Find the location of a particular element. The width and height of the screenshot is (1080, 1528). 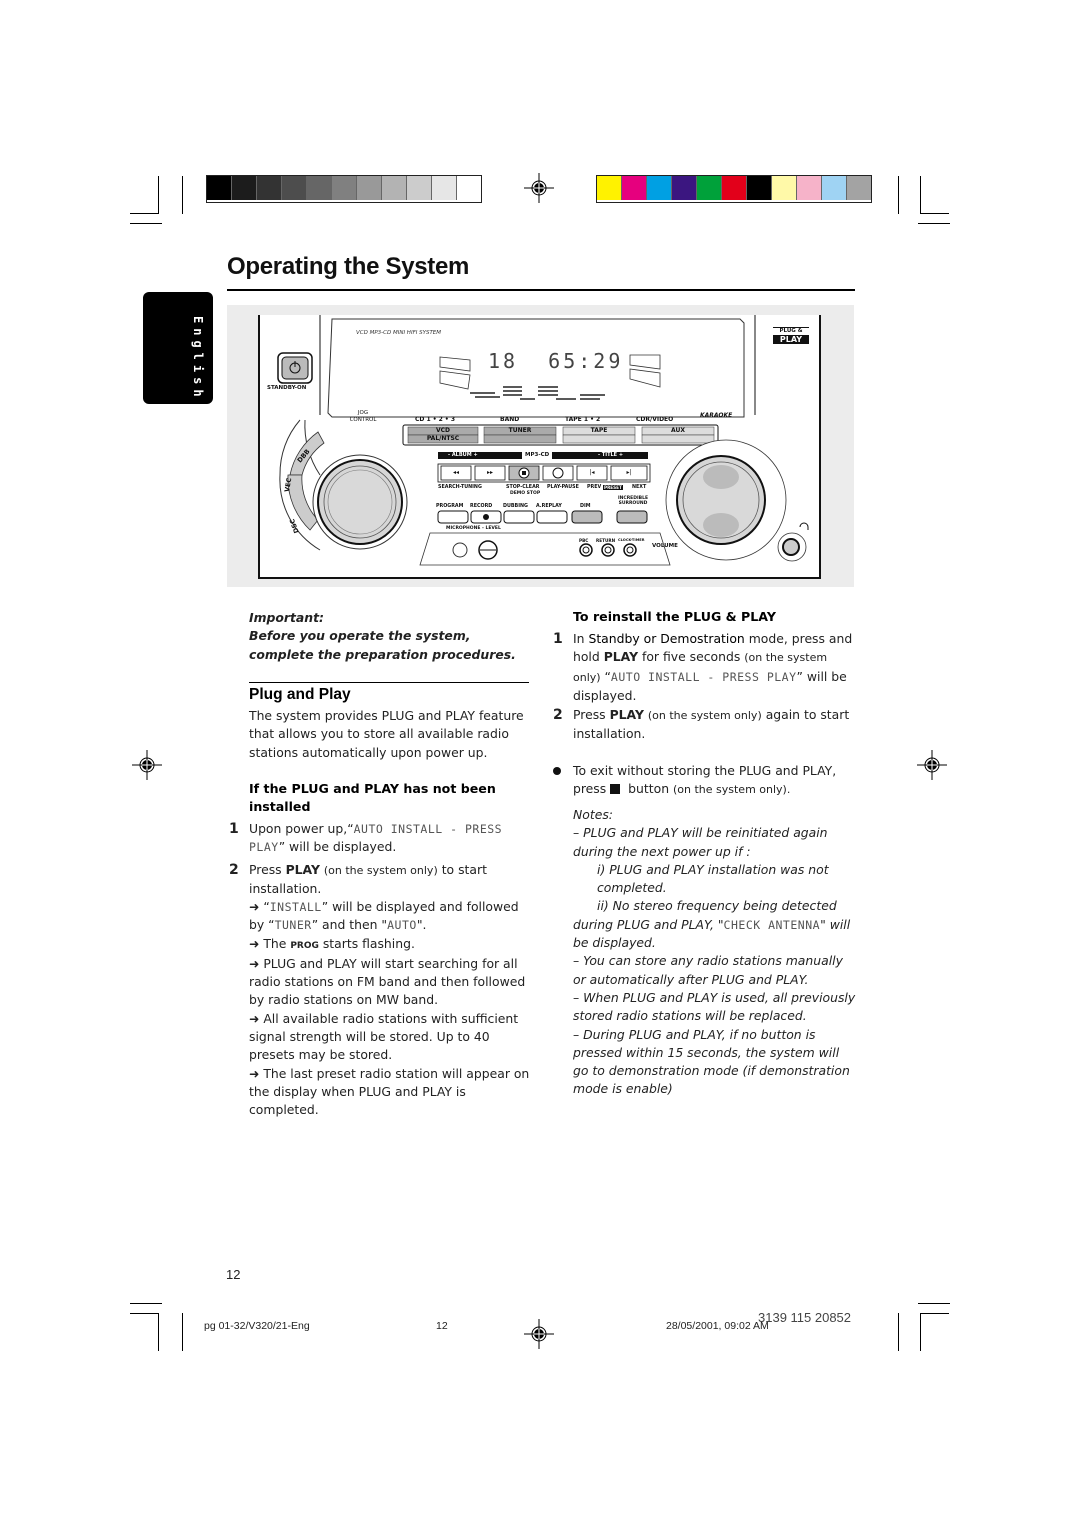

lcd-text: CHECK ANTENNA is located at coordinates (772, 924).